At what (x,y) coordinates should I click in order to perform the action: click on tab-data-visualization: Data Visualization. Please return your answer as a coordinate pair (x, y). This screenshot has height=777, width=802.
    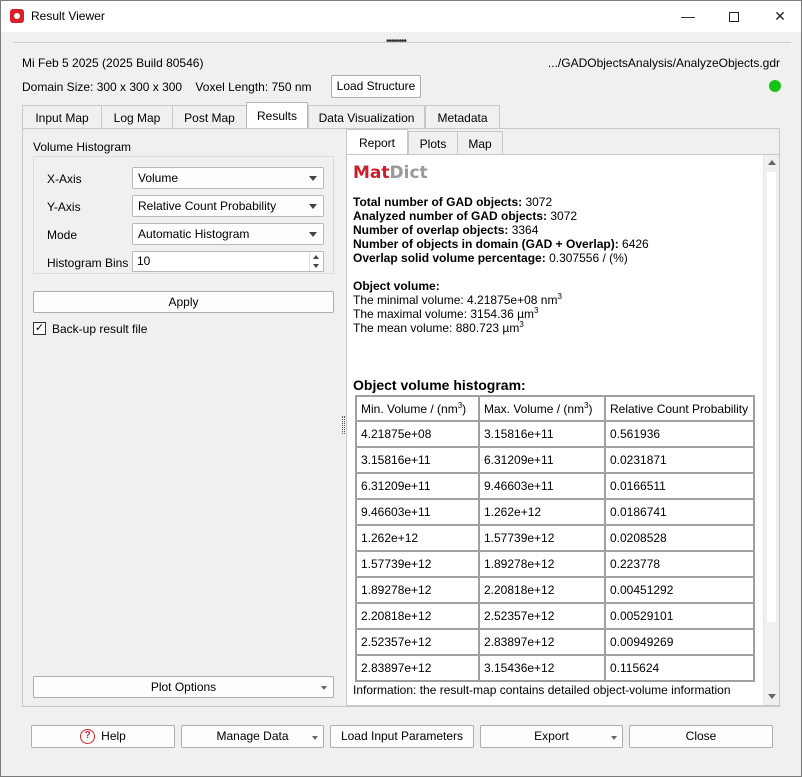
    Looking at the image, I should click on (366, 117).